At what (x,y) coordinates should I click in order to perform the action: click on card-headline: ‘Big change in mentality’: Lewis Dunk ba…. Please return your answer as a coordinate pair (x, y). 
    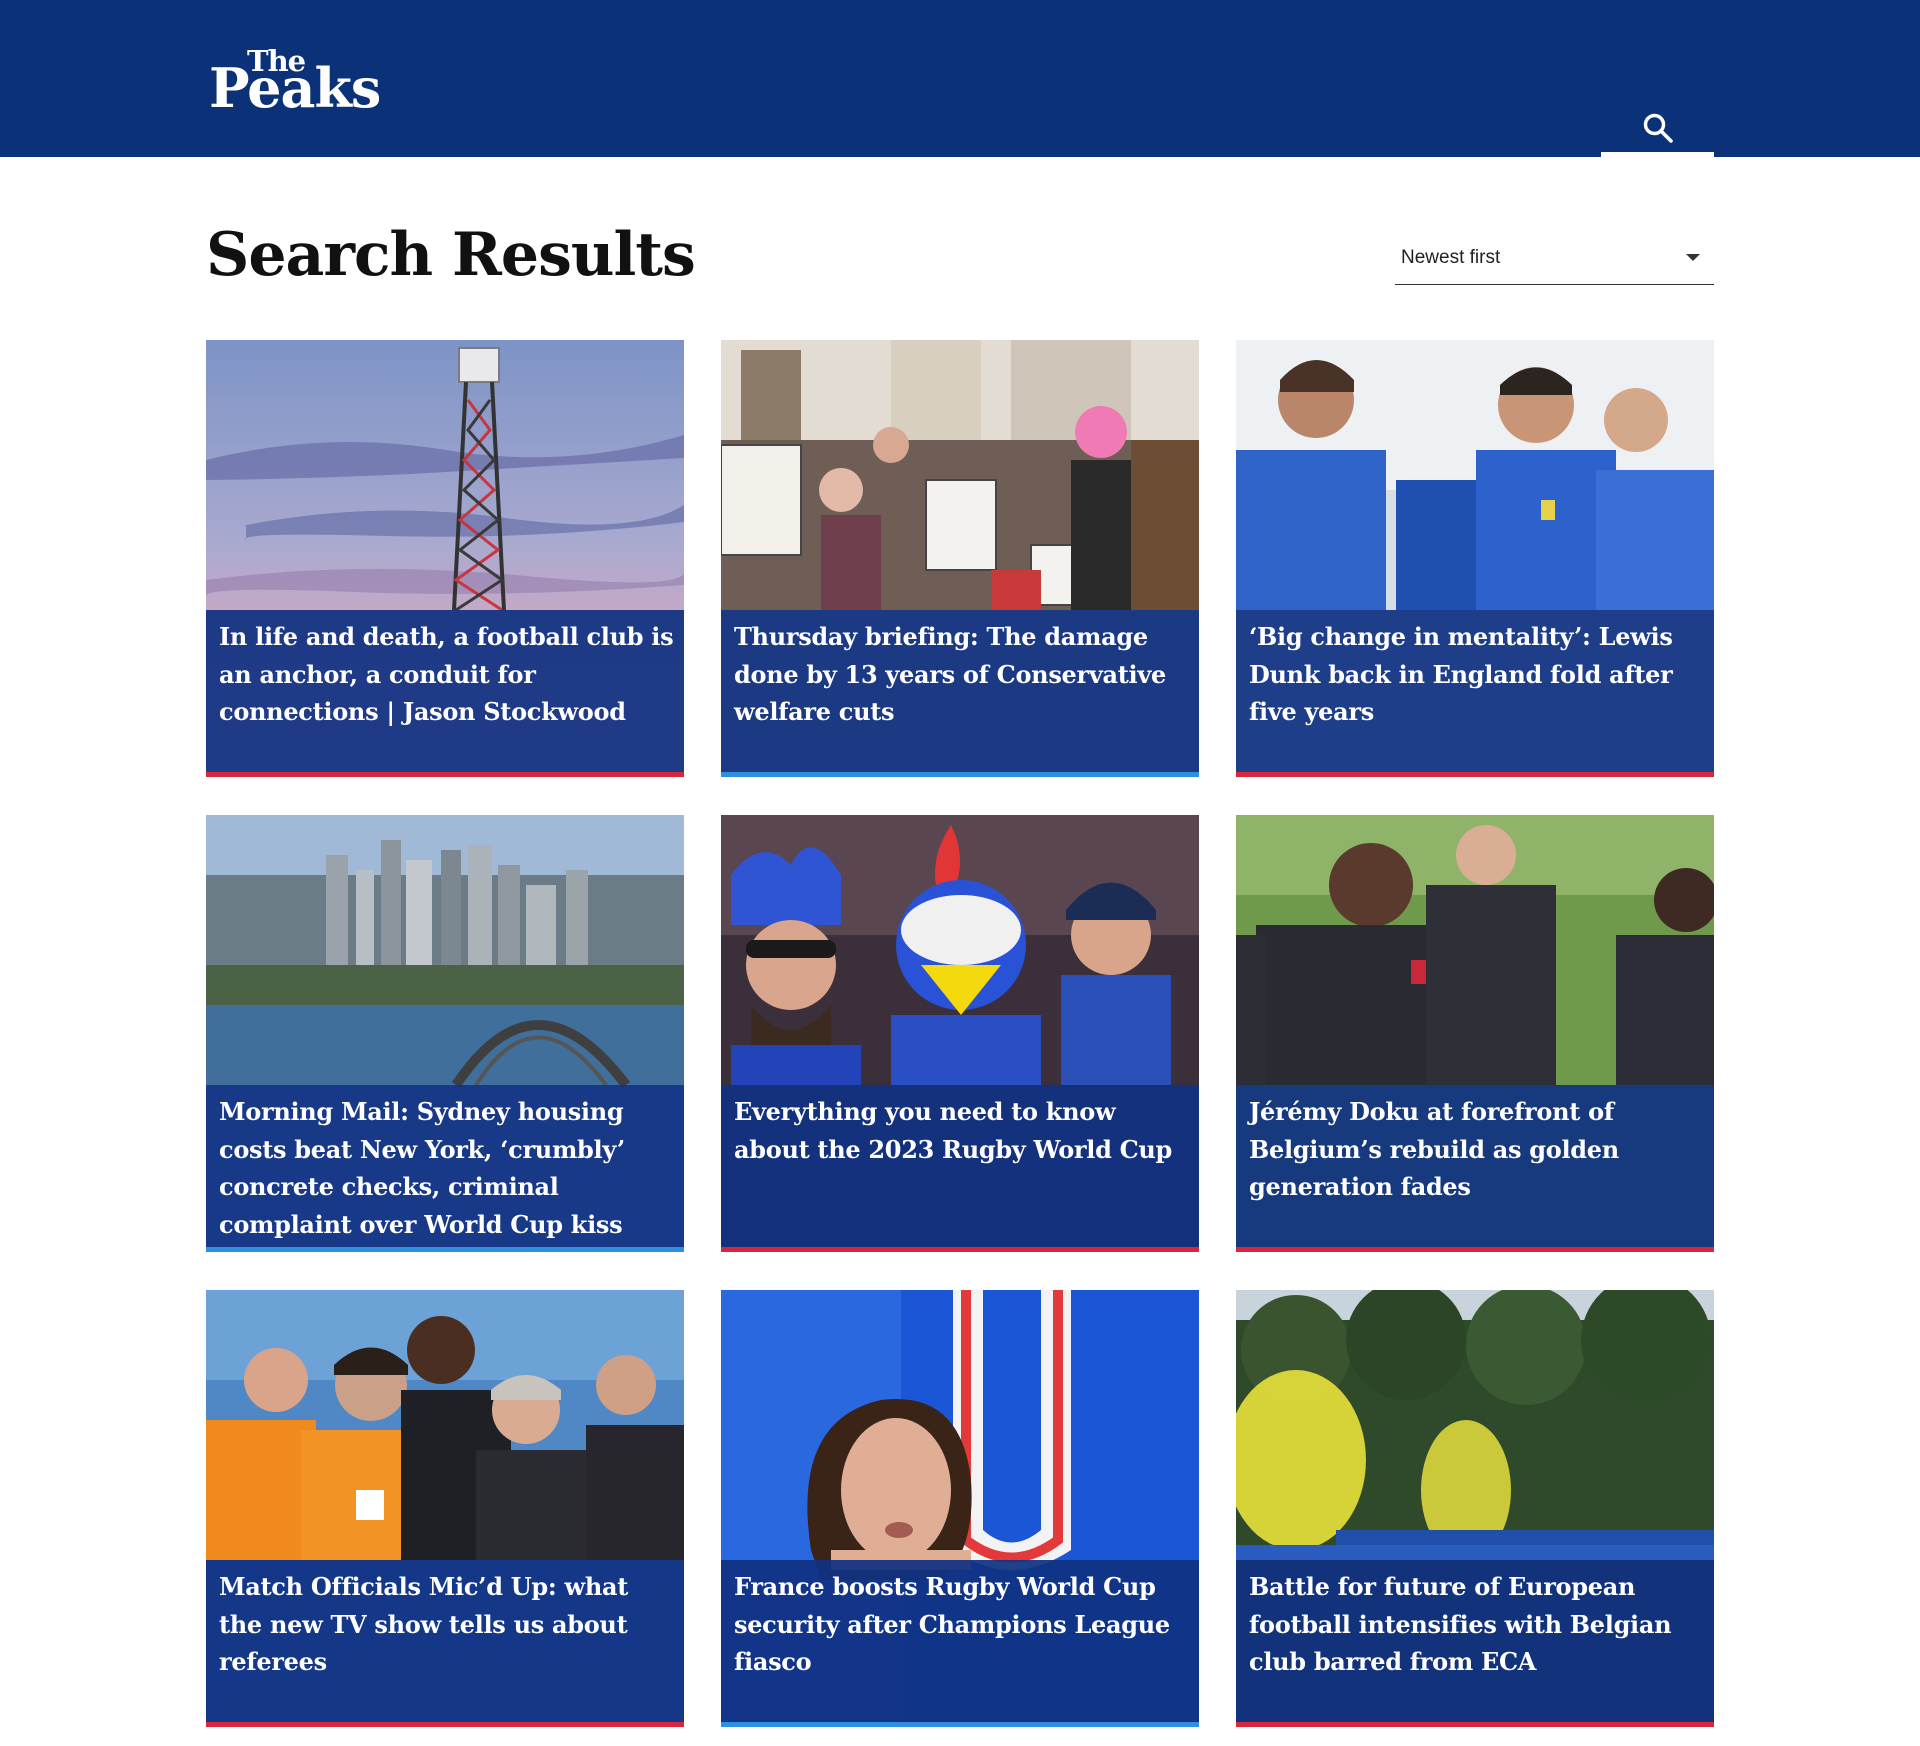
    Looking at the image, I should click on (1476, 674).